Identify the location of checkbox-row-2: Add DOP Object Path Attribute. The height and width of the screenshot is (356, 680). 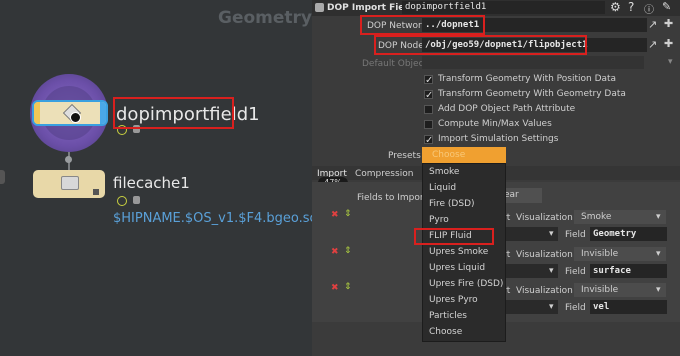
(534, 110).